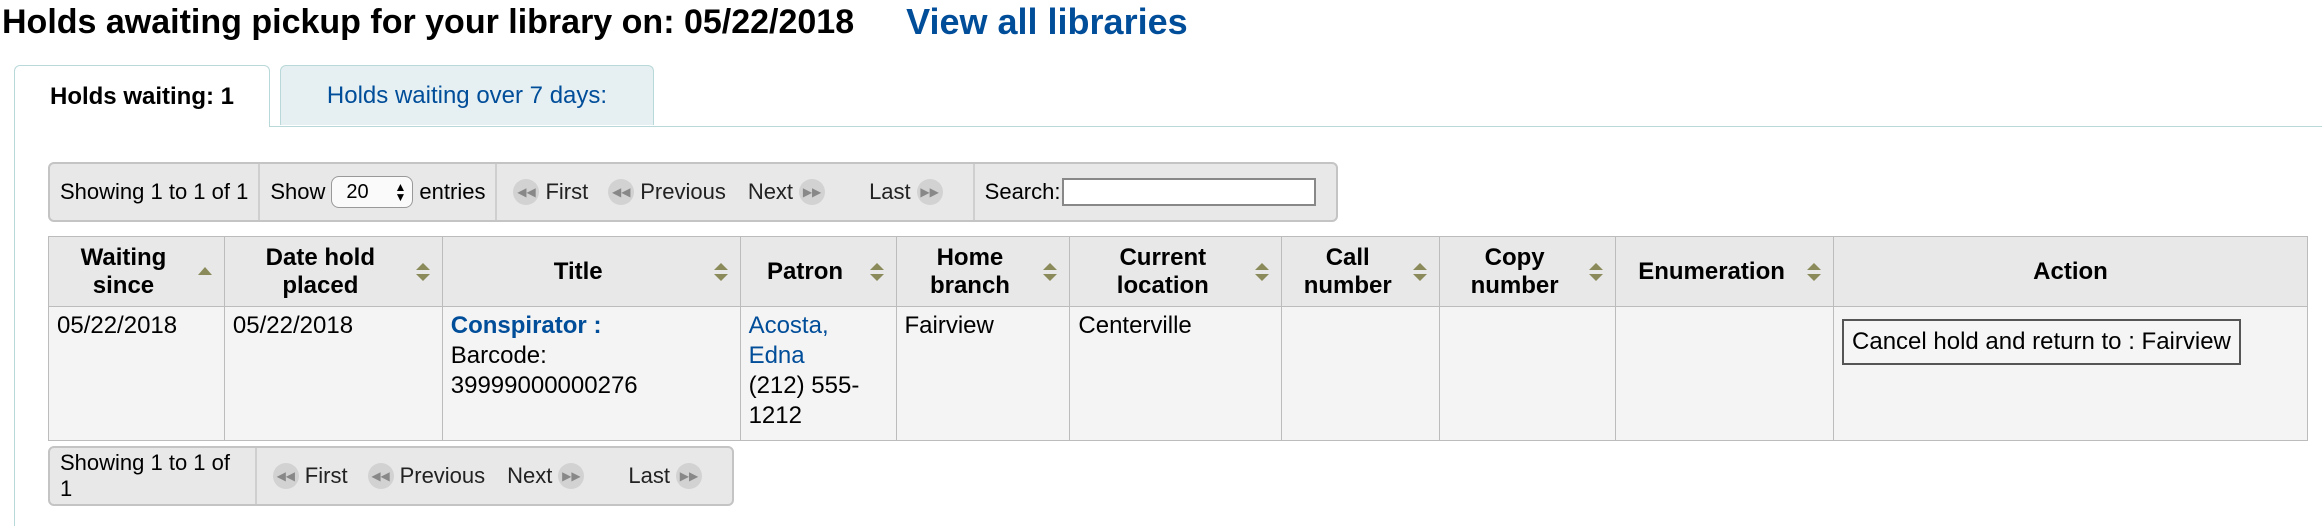  Describe the element at coordinates (804, 400) in the screenshot. I see `patron-phone: (212) 555- 1212` at that location.